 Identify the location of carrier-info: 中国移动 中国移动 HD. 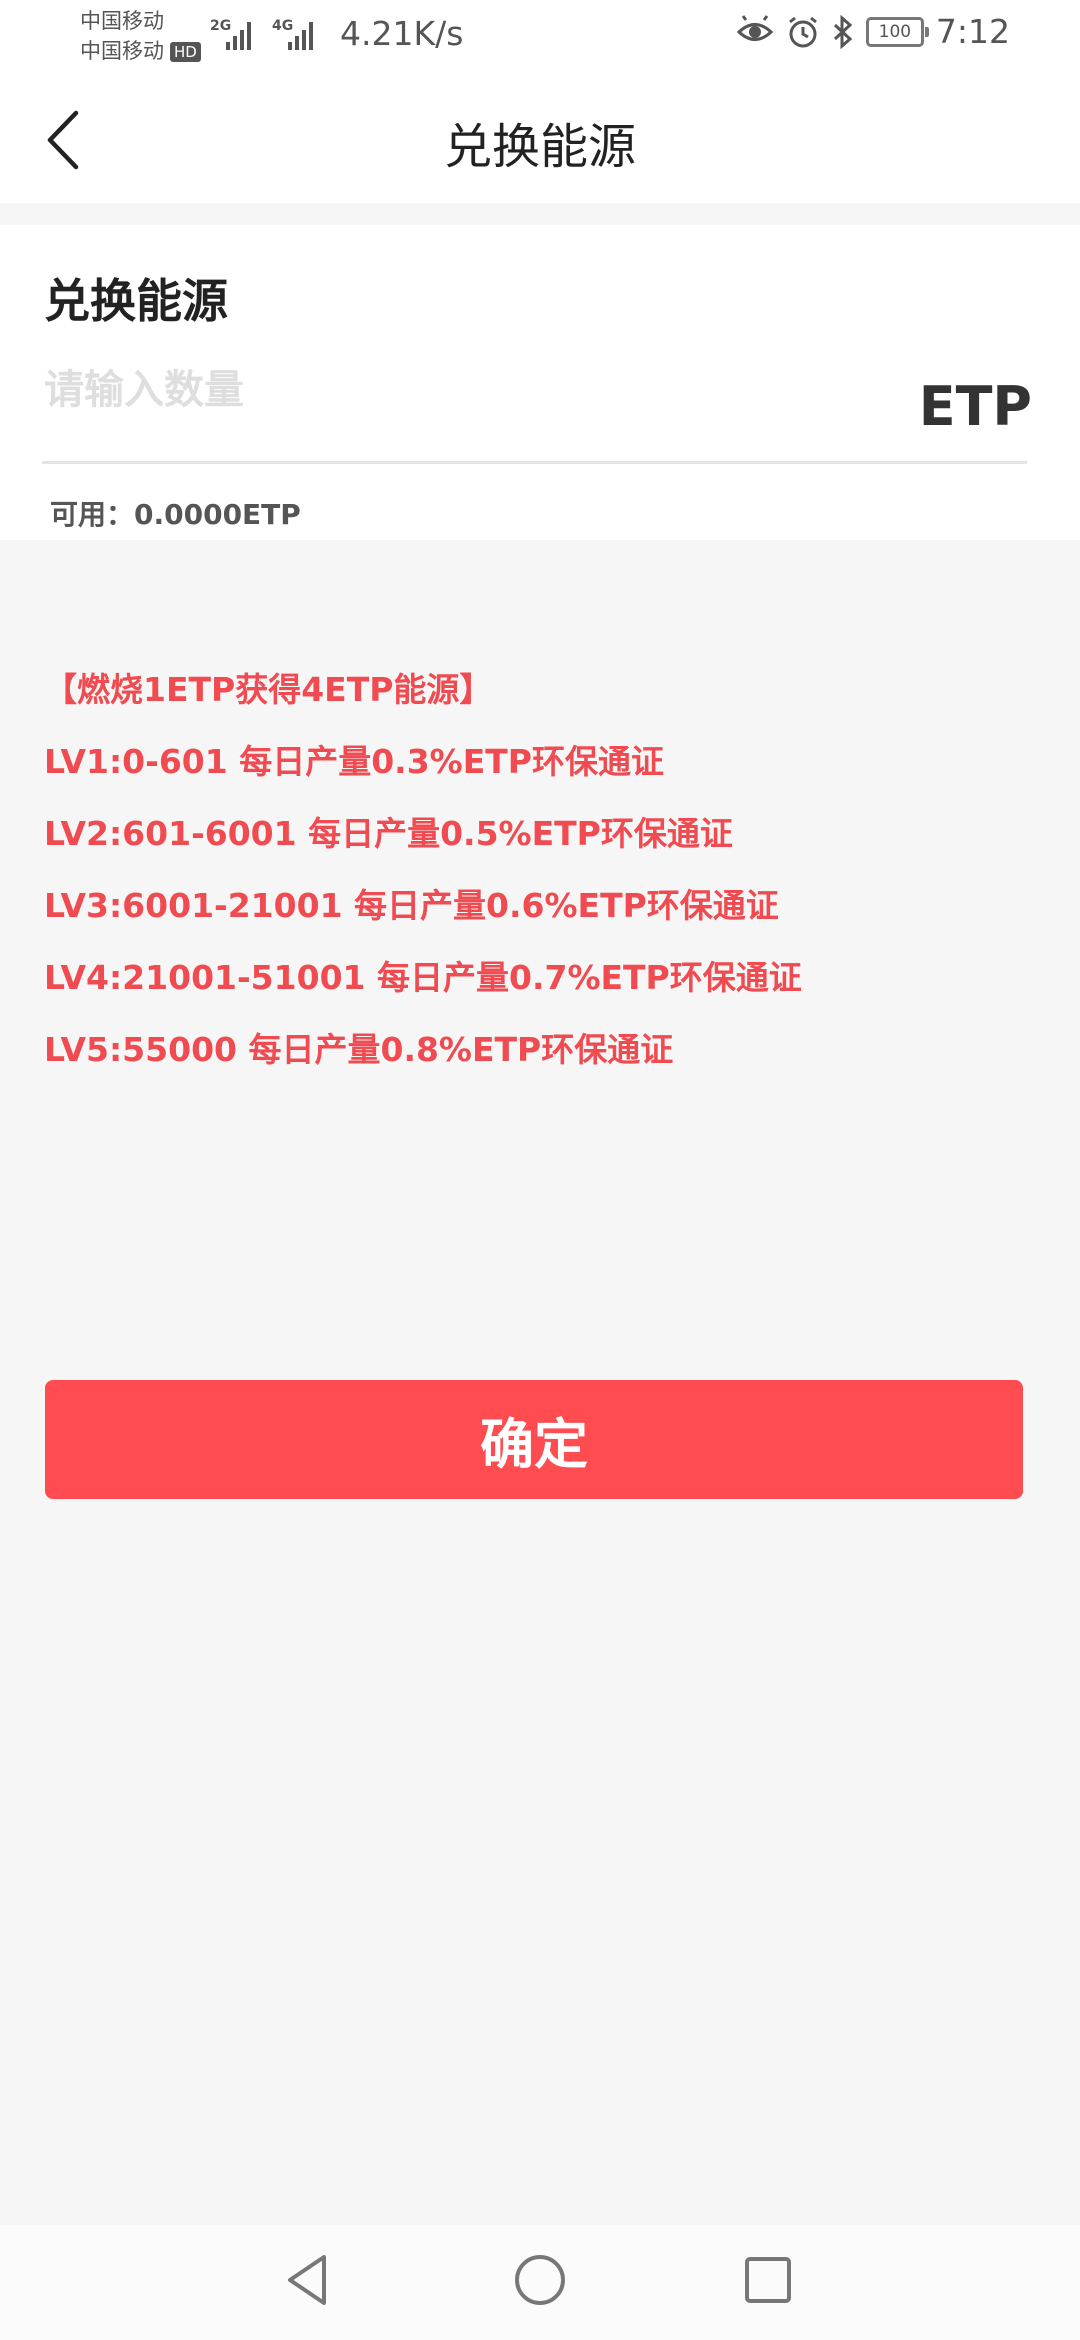
(140, 36).